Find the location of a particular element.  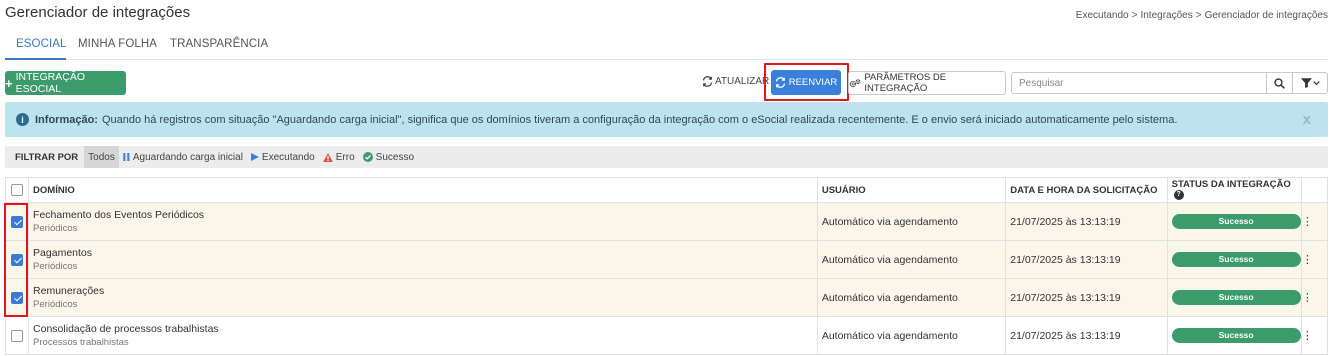

column-header-status: STATUS DA INTEGRAÇÃO? is located at coordinates (1234, 190).